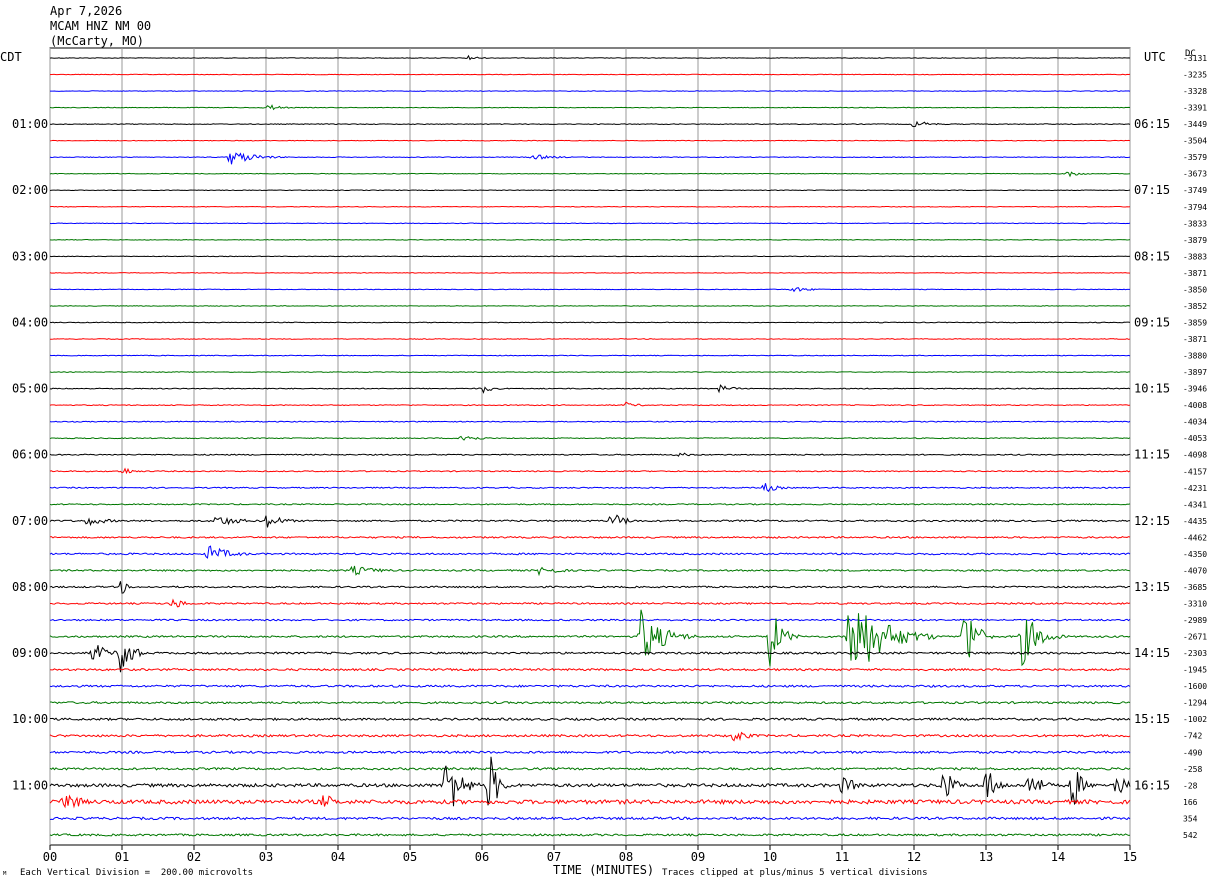 The image size is (1210, 886). I want to click on x-tick-label: 00, so click(50, 857).